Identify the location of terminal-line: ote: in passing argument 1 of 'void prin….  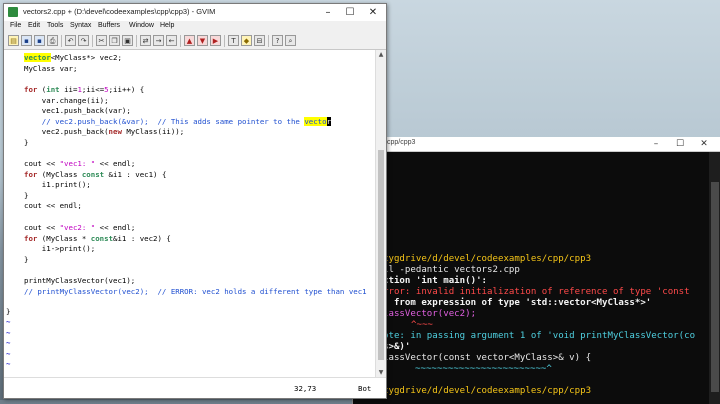
(539, 336).